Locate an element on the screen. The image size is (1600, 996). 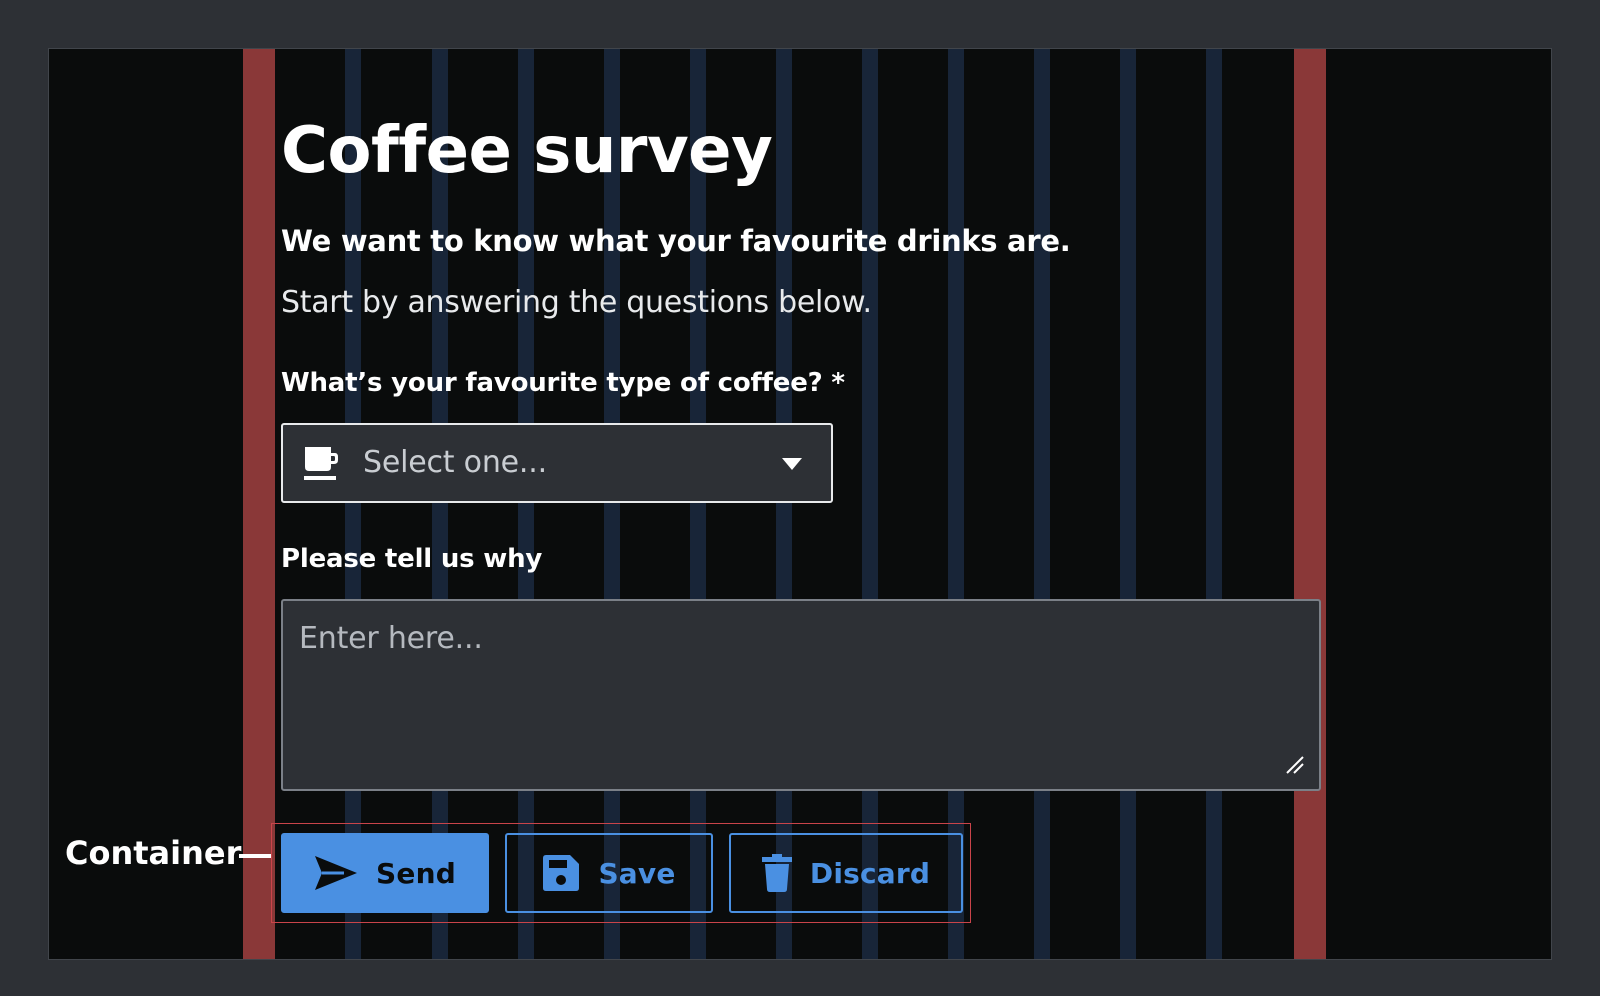
save-button-label: Save is located at coordinates (637, 873).